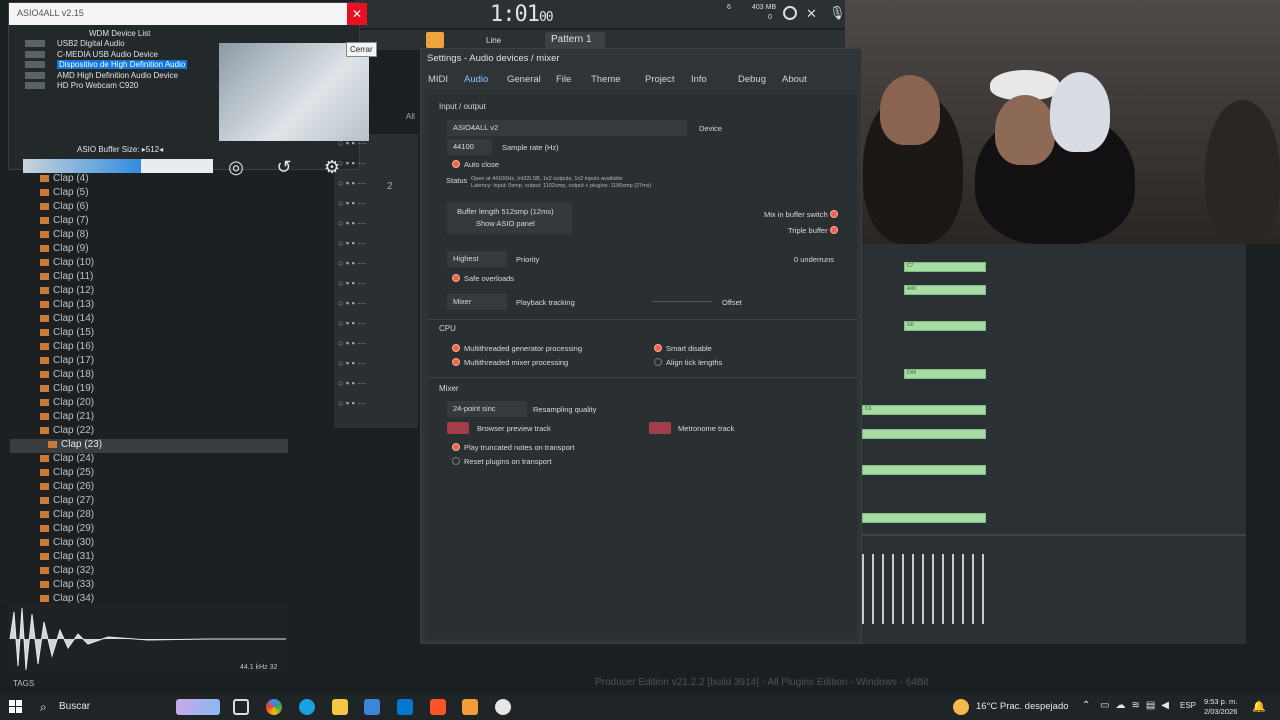 The height and width of the screenshot is (720, 1280). I want to click on song-time-display: 1:0100, so click(522, 14).